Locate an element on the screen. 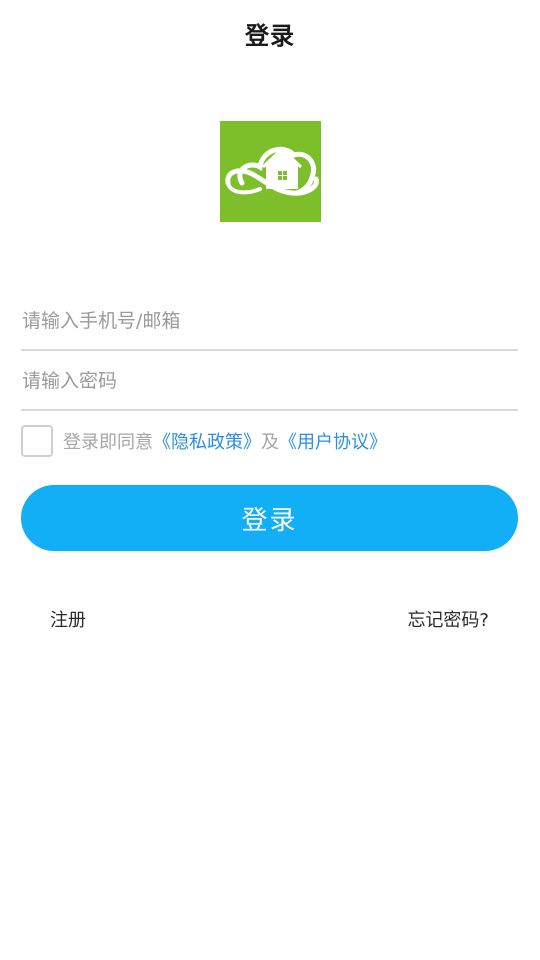  page-title: 登录 is located at coordinates (270, 35).